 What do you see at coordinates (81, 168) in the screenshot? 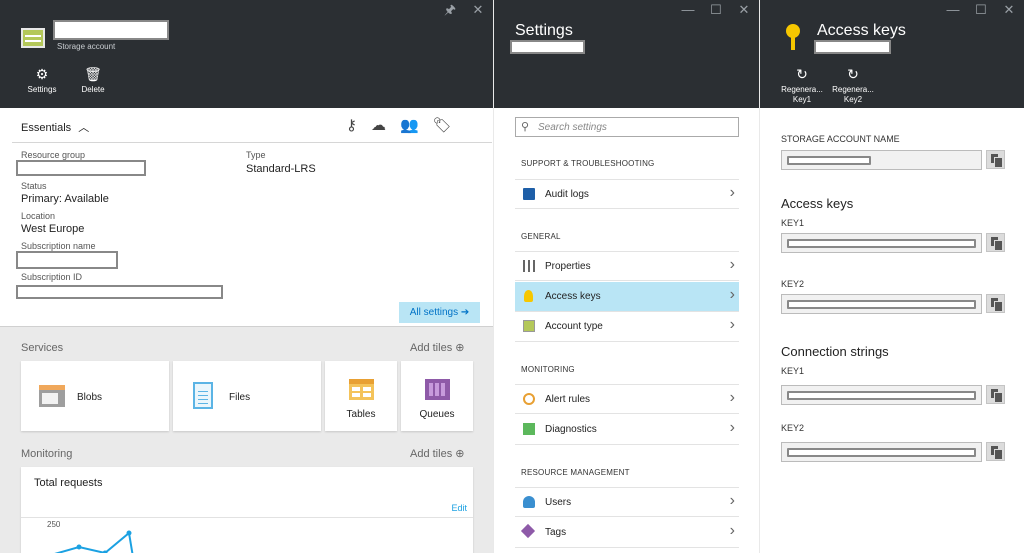
I see `resource-group-redacted` at bounding box center [81, 168].